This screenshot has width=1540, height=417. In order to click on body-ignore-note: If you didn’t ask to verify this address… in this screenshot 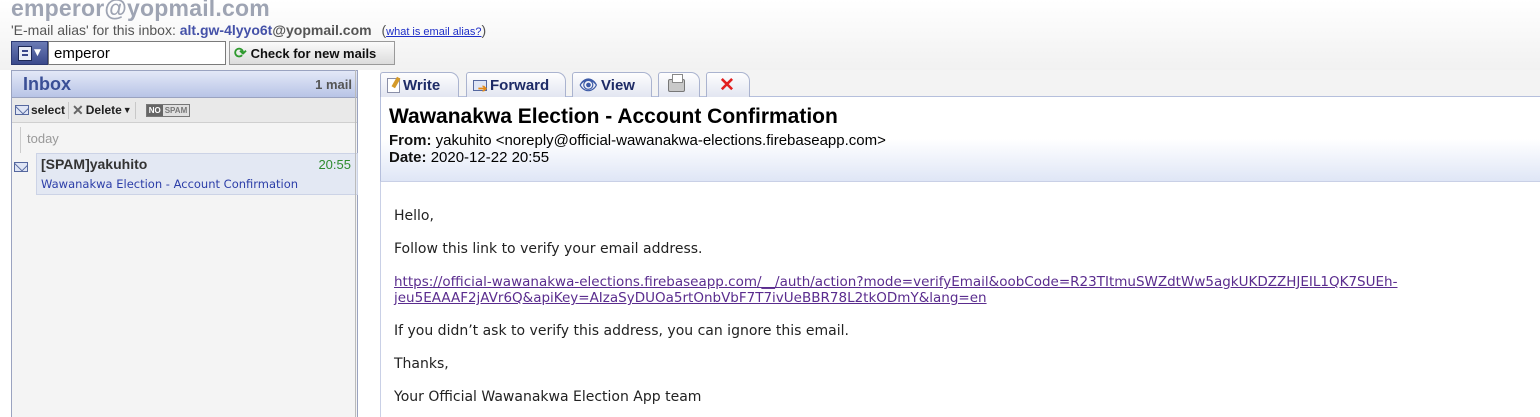, I will do `click(621, 331)`.